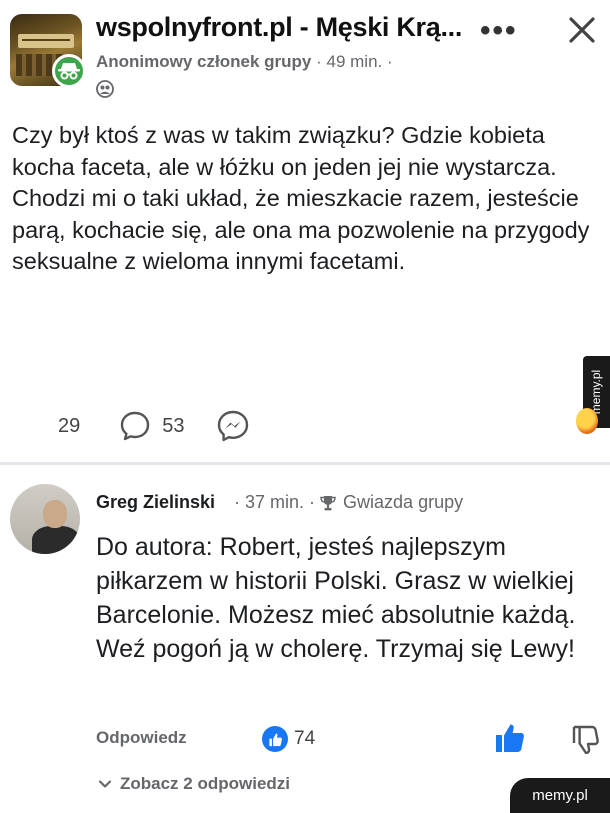 The height and width of the screenshot is (813, 610). I want to click on post-author: Anonimowy członek grupy, so click(203, 61).